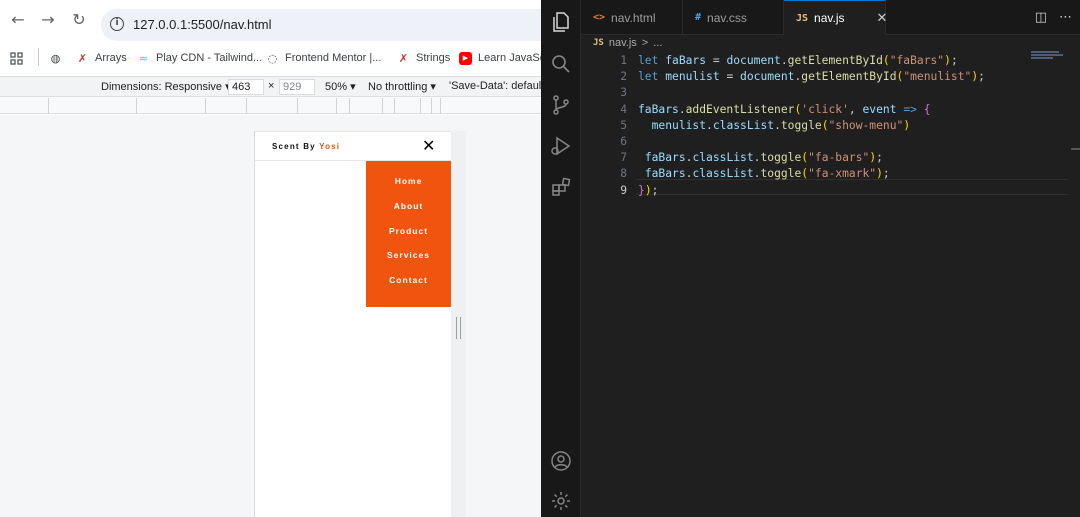  Describe the element at coordinates (623, 77) in the screenshot. I see `line-number: 2` at that location.